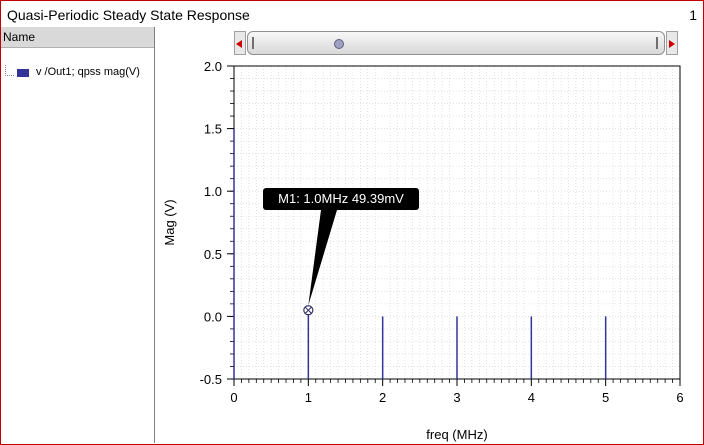 This screenshot has height=445, width=704. I want to click on x-axis-label: freq (MHz), so click(456, 434).